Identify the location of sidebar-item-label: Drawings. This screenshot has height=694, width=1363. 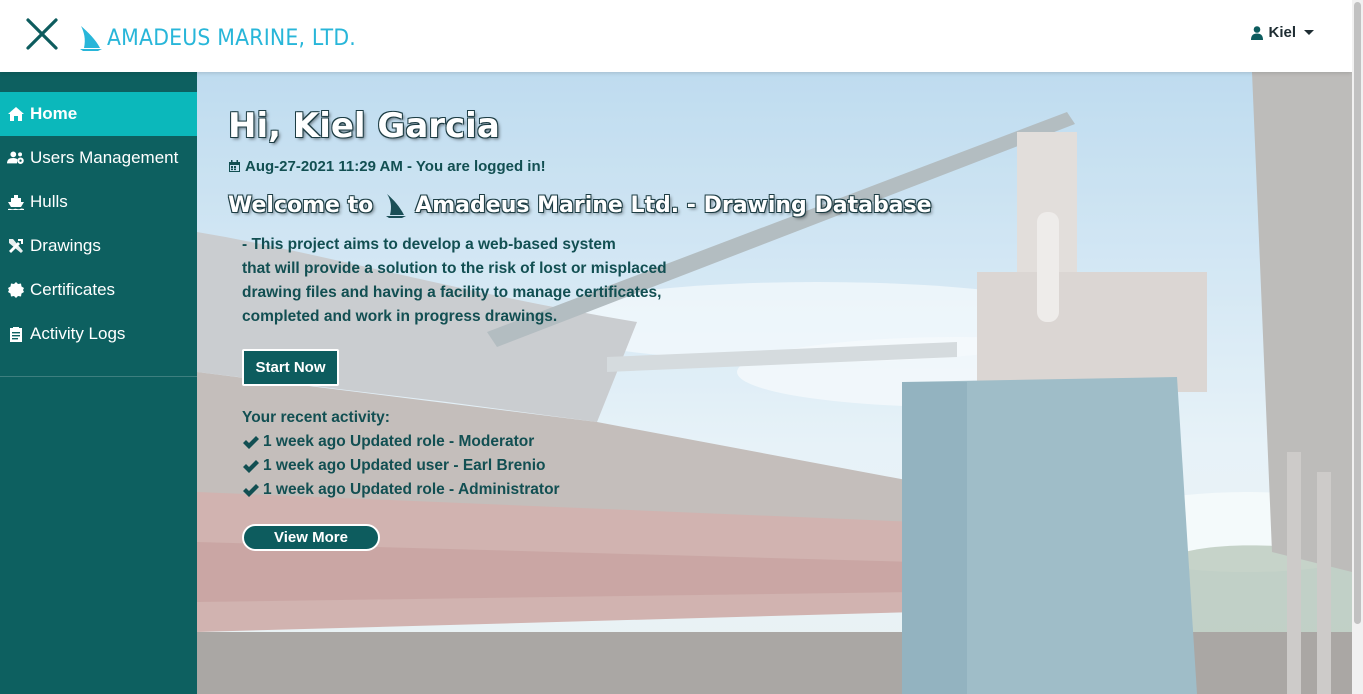
(65, 245).